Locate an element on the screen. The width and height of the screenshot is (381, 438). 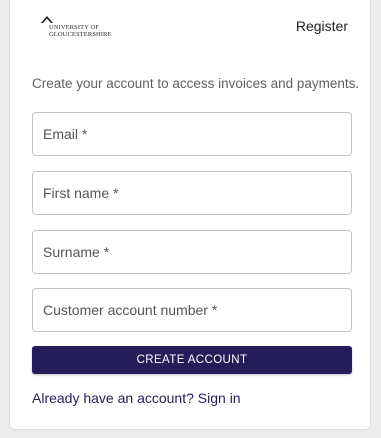
surname-field-container is located at coordinates (192, 252).